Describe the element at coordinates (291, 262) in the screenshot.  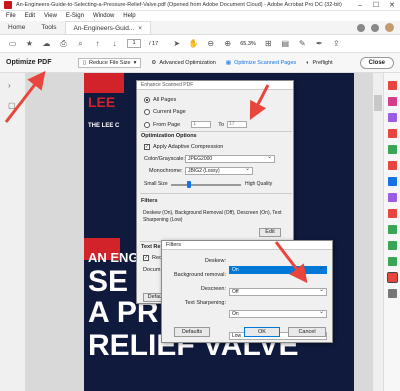
I see `arrow-to-filters-dialog` at that location.